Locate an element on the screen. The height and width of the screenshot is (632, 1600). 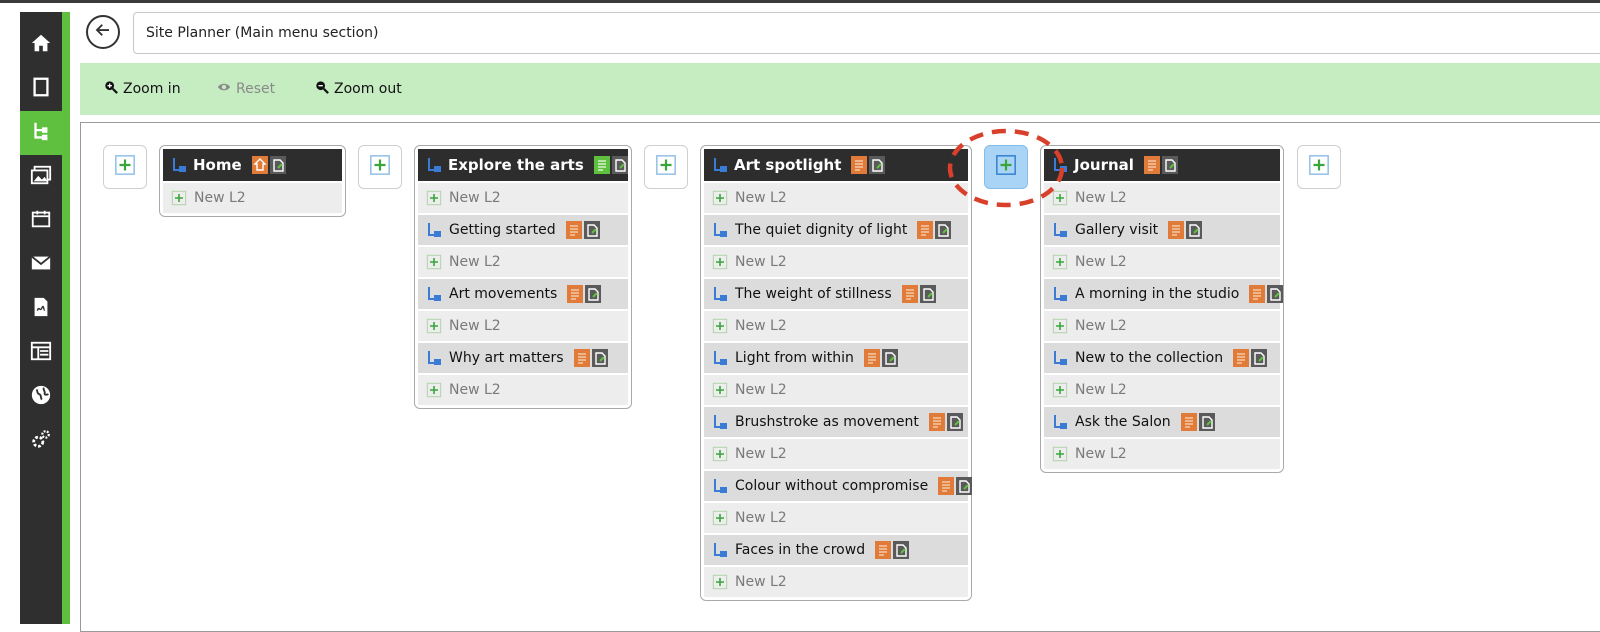
page-item: Brushstroke as movement is located at coordinates (836, 422).